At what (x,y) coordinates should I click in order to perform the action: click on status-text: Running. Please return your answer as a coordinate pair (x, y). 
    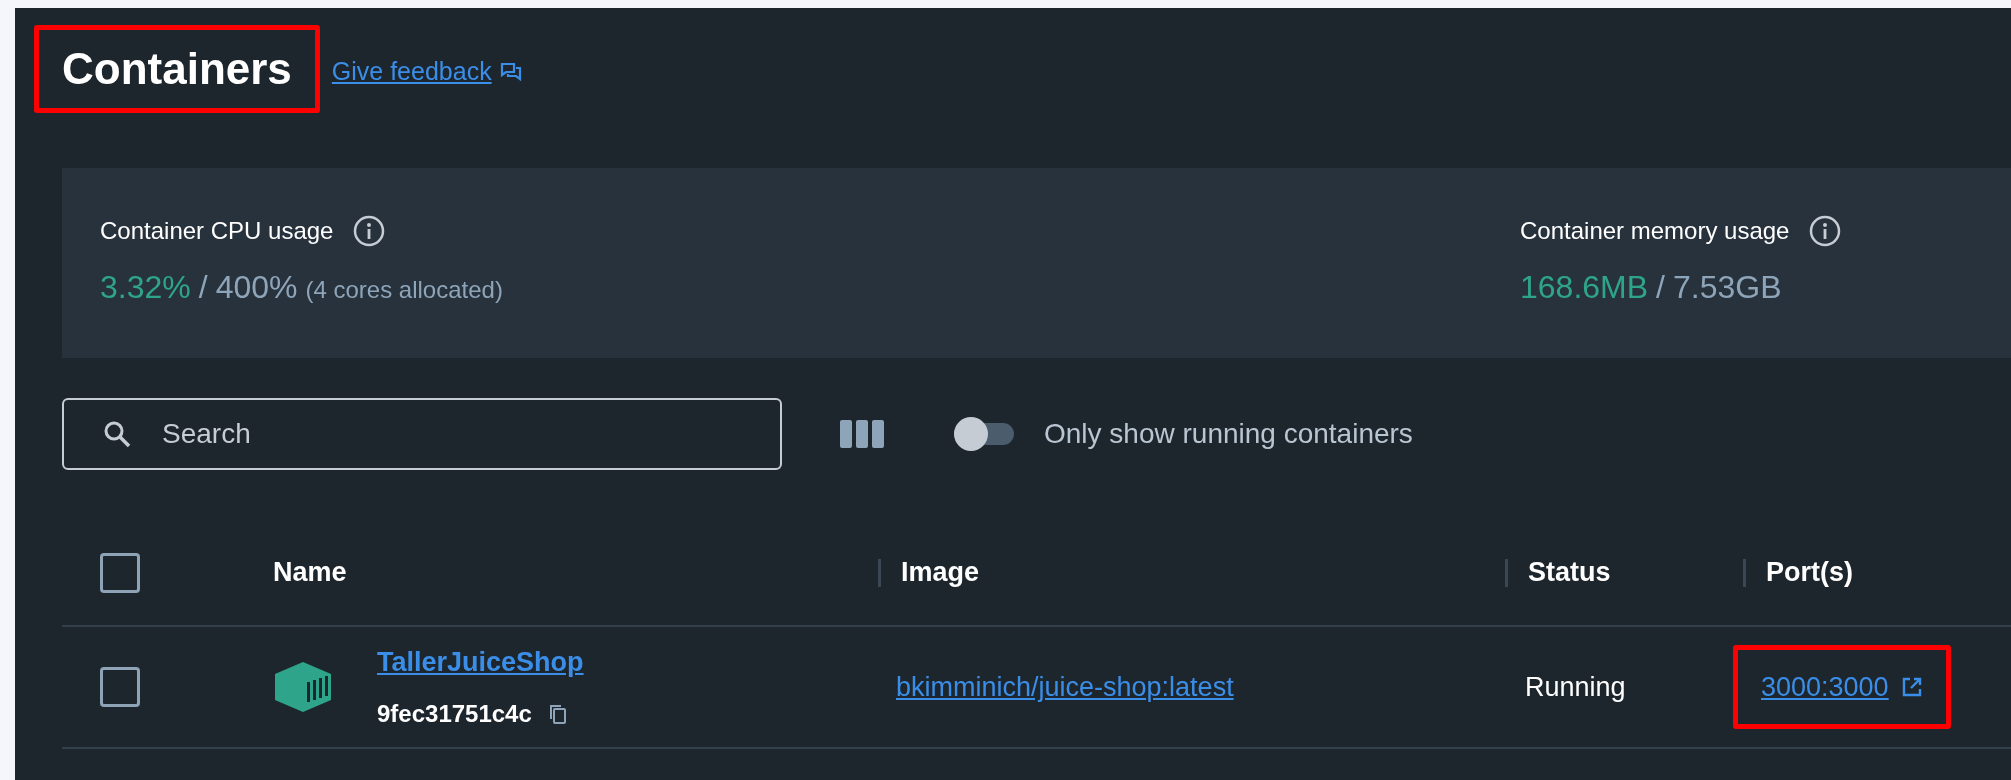
    Looking at the image, I should click on (1575, 686).